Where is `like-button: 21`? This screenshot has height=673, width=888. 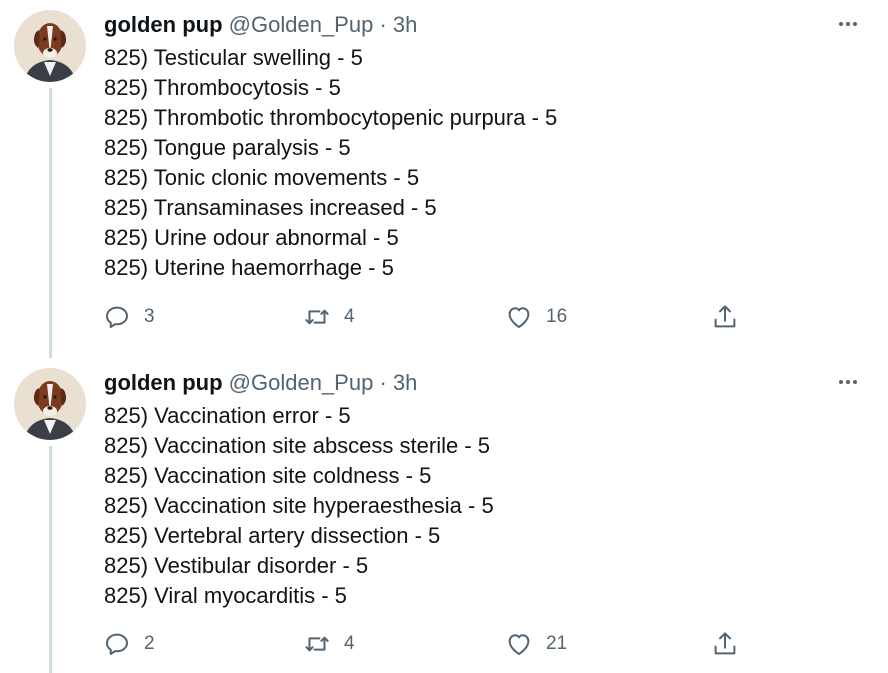 like-button: 21 is located at coordinates (535, 644).